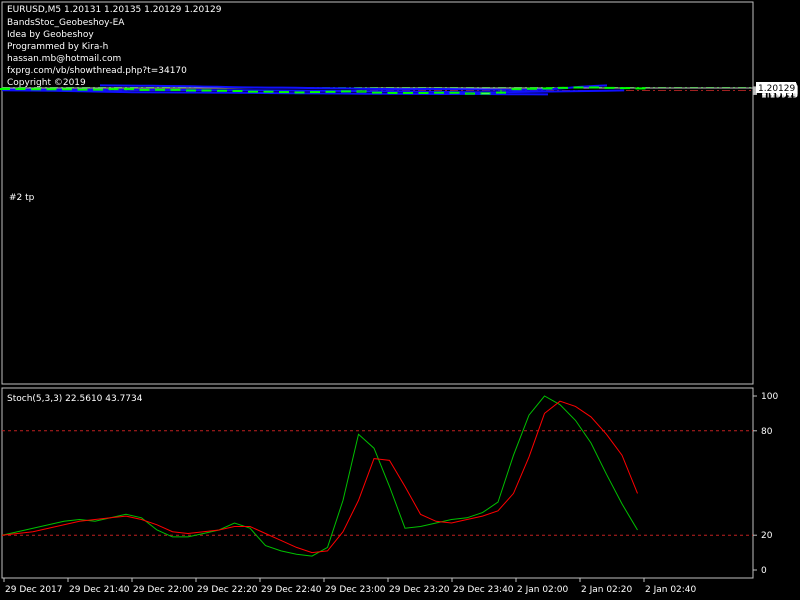 Image resolution: width=800 pixels, height=600 pixels. I want to click on time-tick-label: 2 Jan 02:40, so click(671, 590).